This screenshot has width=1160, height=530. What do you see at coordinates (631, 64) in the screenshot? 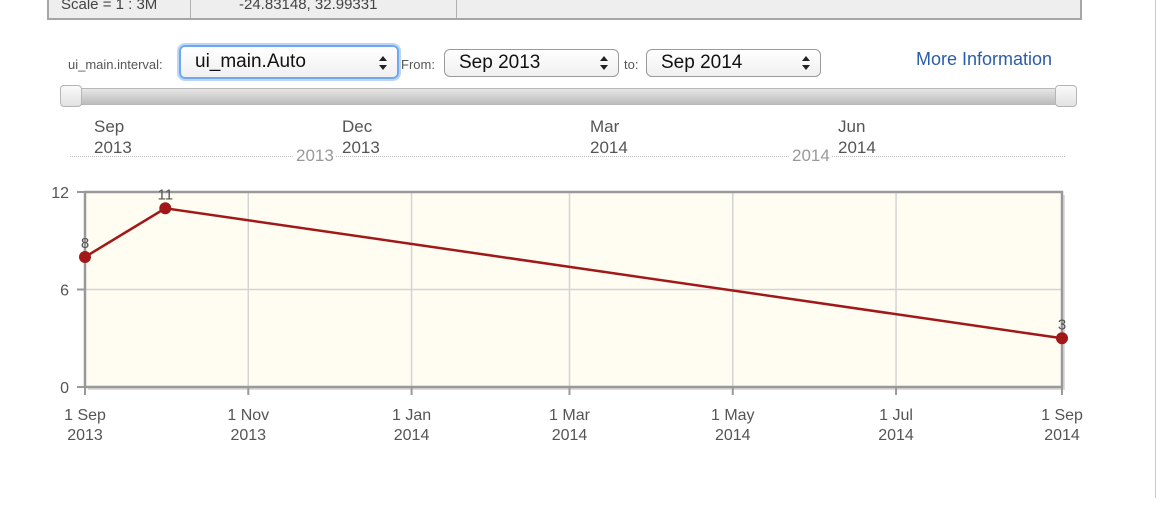
I see `to-label: to:` at bounding box center [631, 64].